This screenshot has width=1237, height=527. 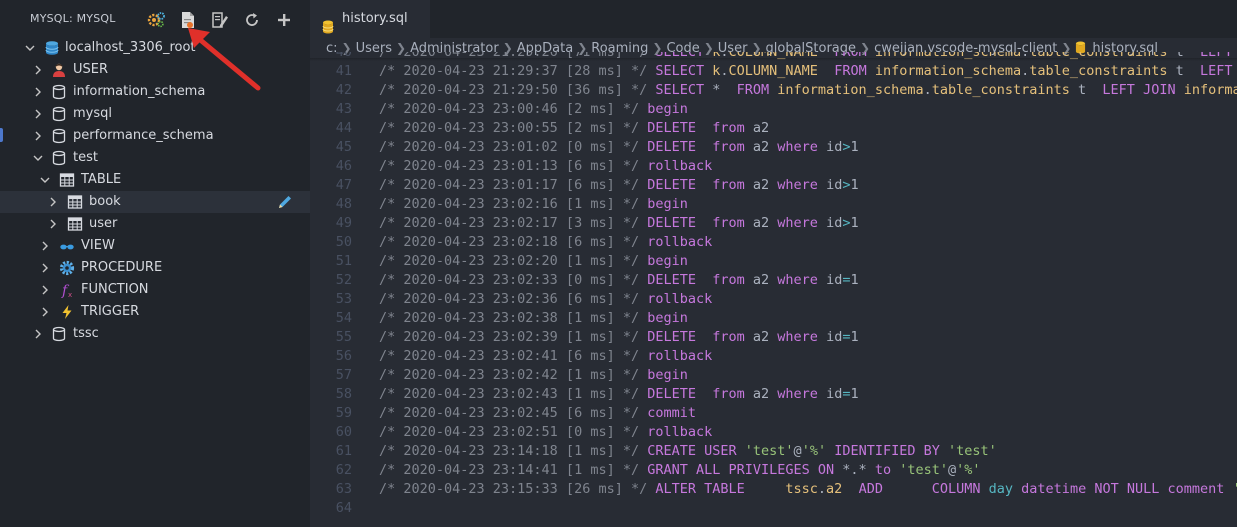 What do you see at coordinates (343, 242) in the screenshot?
I see `line-number: 50` at bounding box center [343, 242].